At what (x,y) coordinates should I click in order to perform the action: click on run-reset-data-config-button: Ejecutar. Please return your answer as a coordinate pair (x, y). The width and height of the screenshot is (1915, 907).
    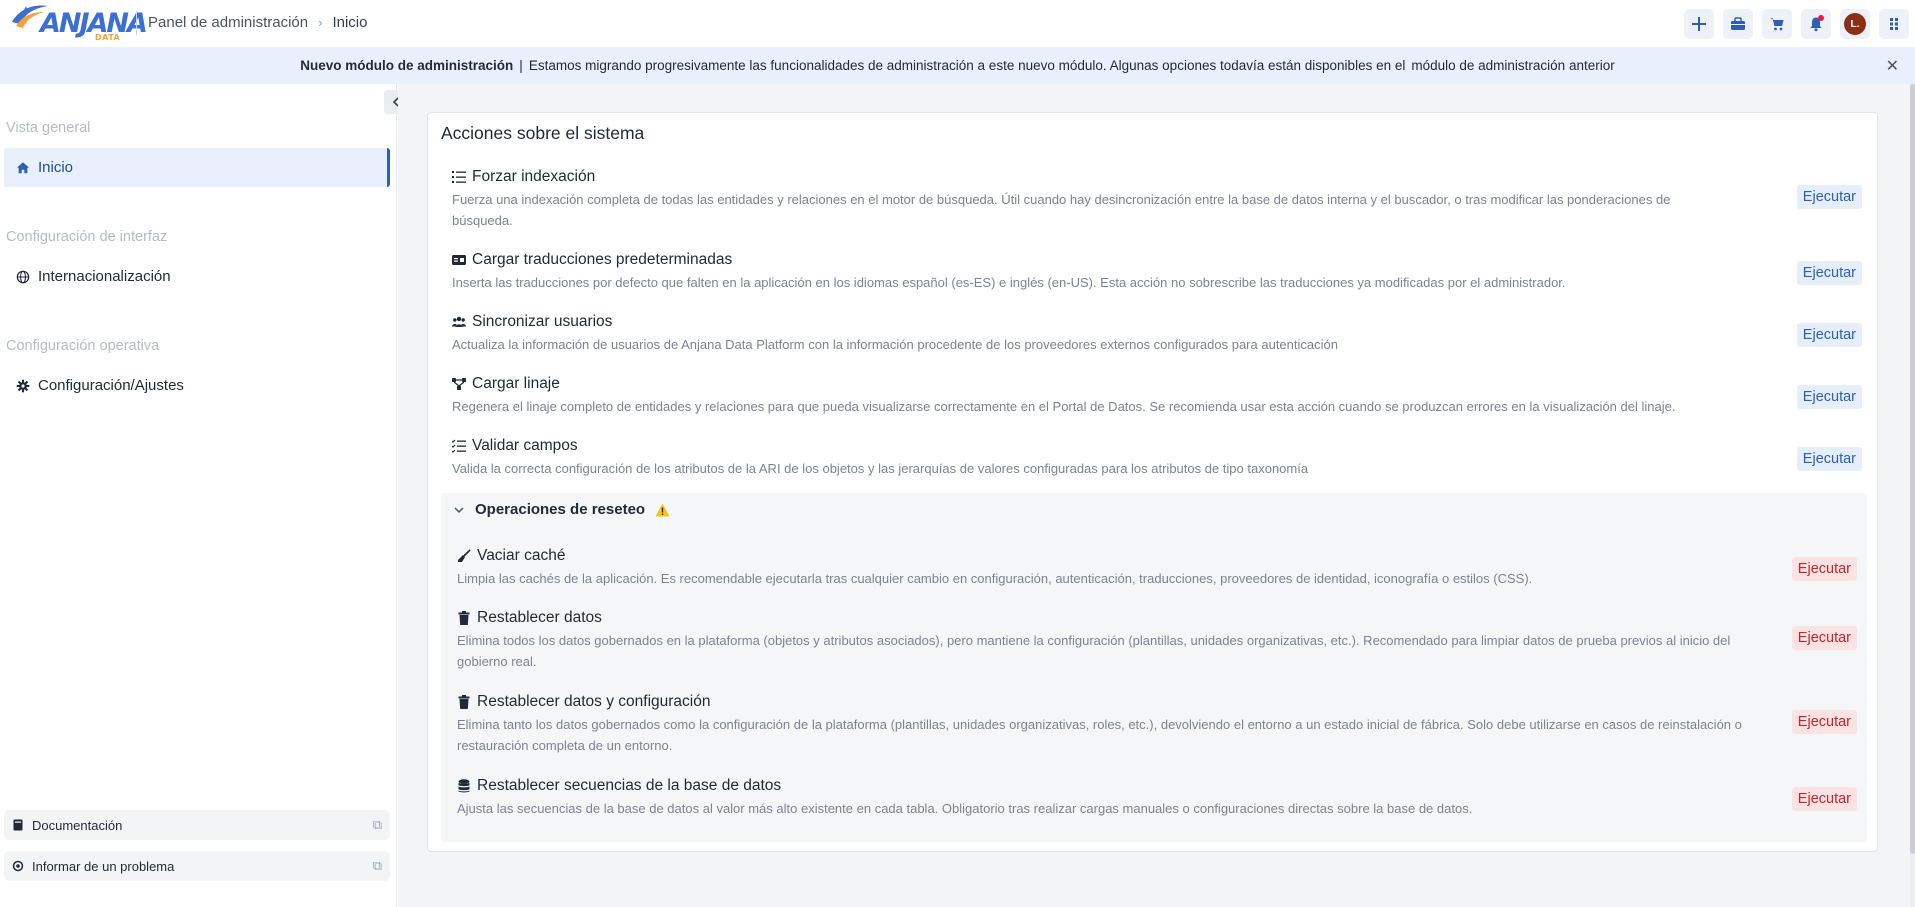
    Looking at the image, I should click on (1824, 722).